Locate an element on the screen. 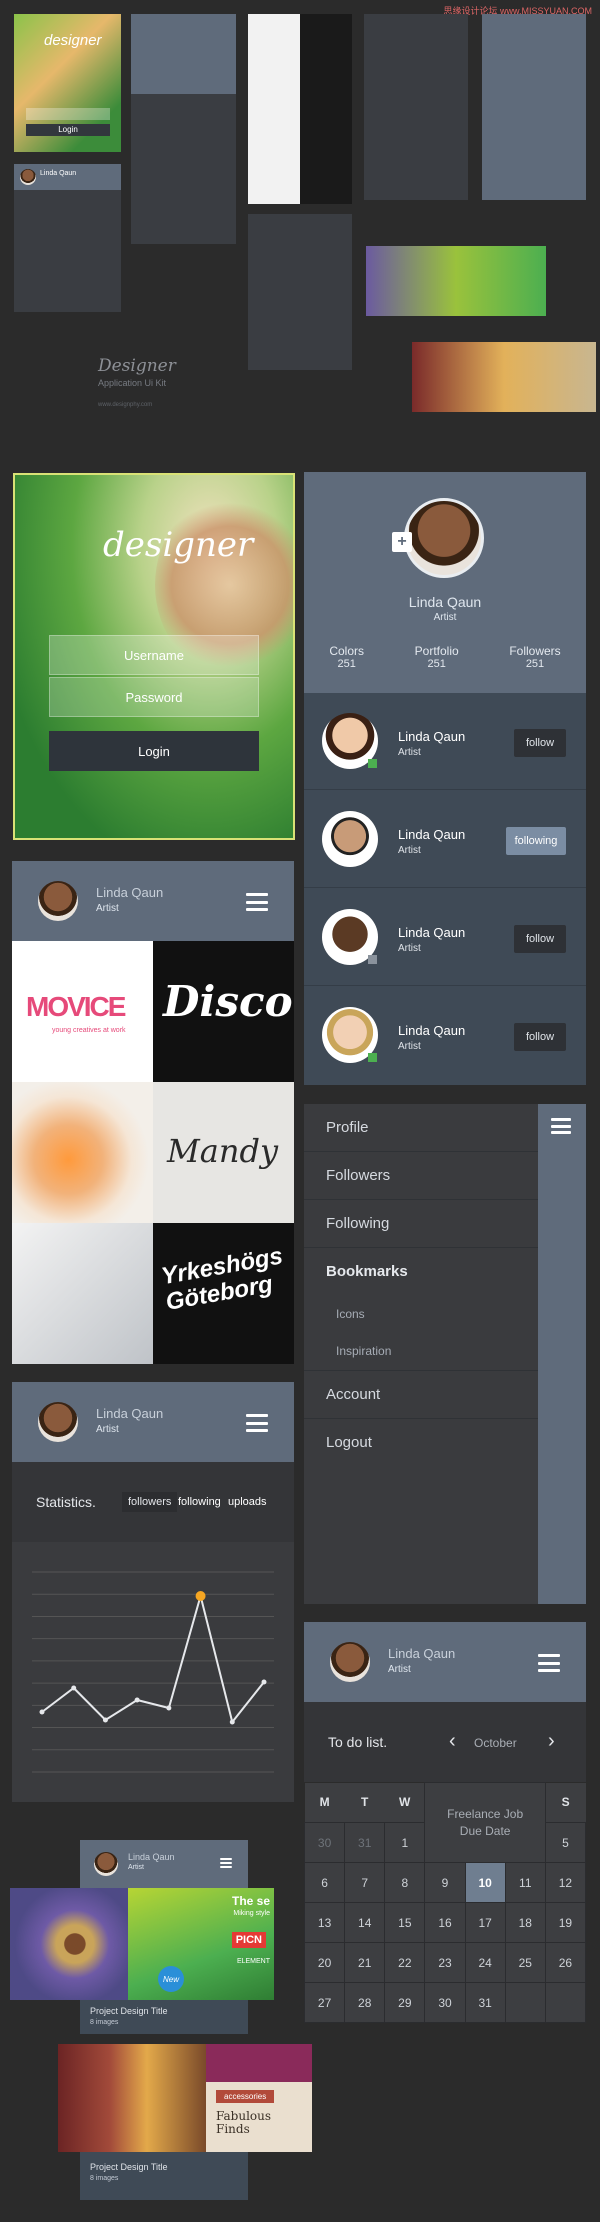 The height and width of the screenshot is (2222, 600). project-image-4: accessories Fabulous Finds is located at coordinates (259, 2098).